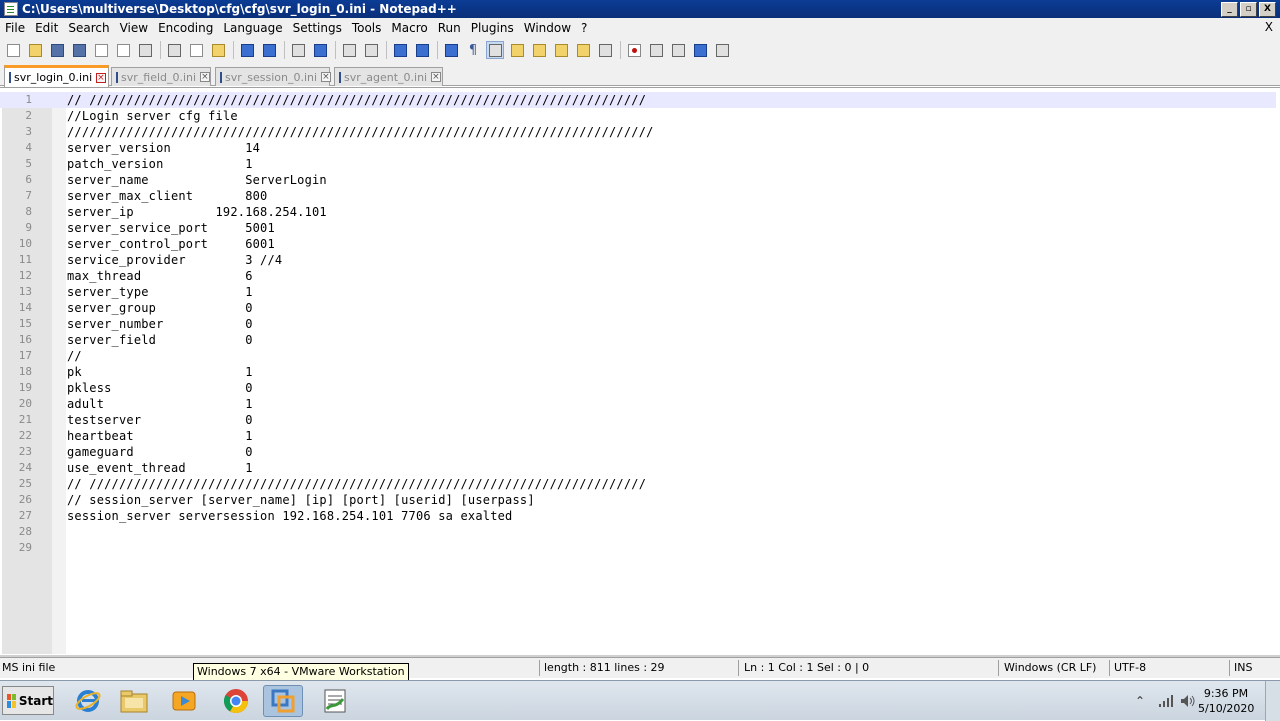 The height and width of the screenshot is (721, 1280). I want to click on playback-macro-button, so click(678, 50).